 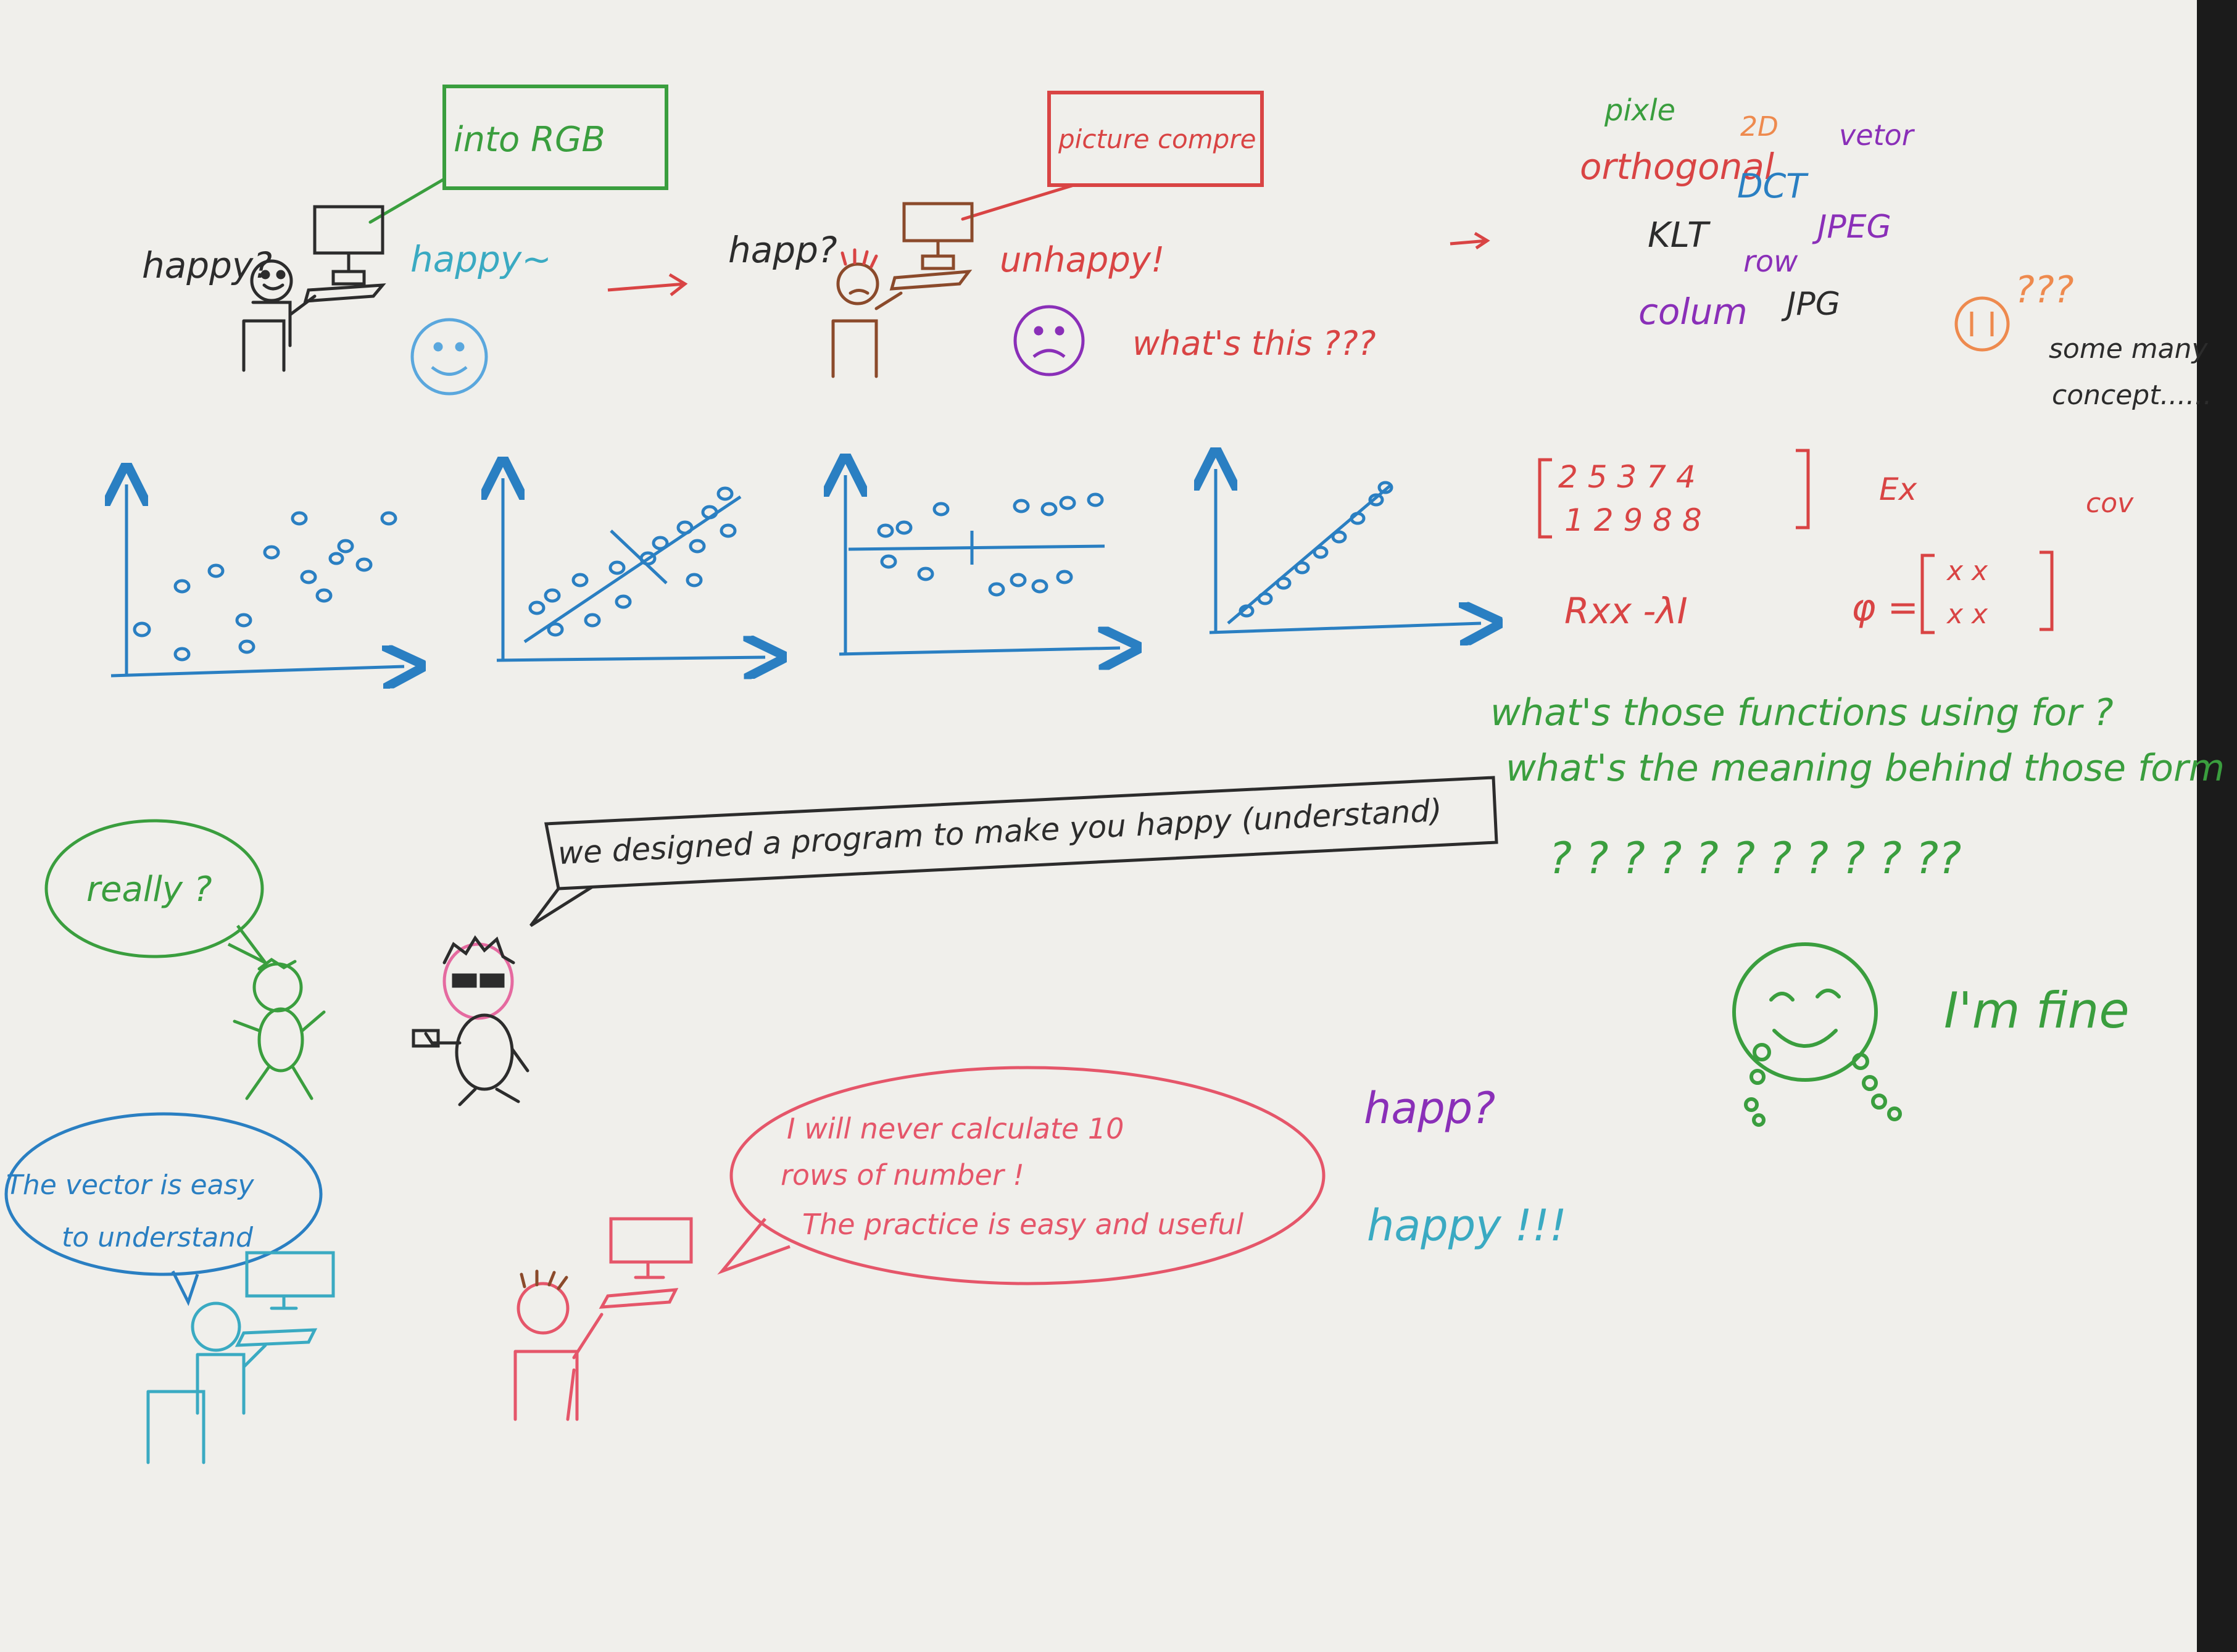 I want to click on concept-2d: 2D, so click(x=1759, y=127).